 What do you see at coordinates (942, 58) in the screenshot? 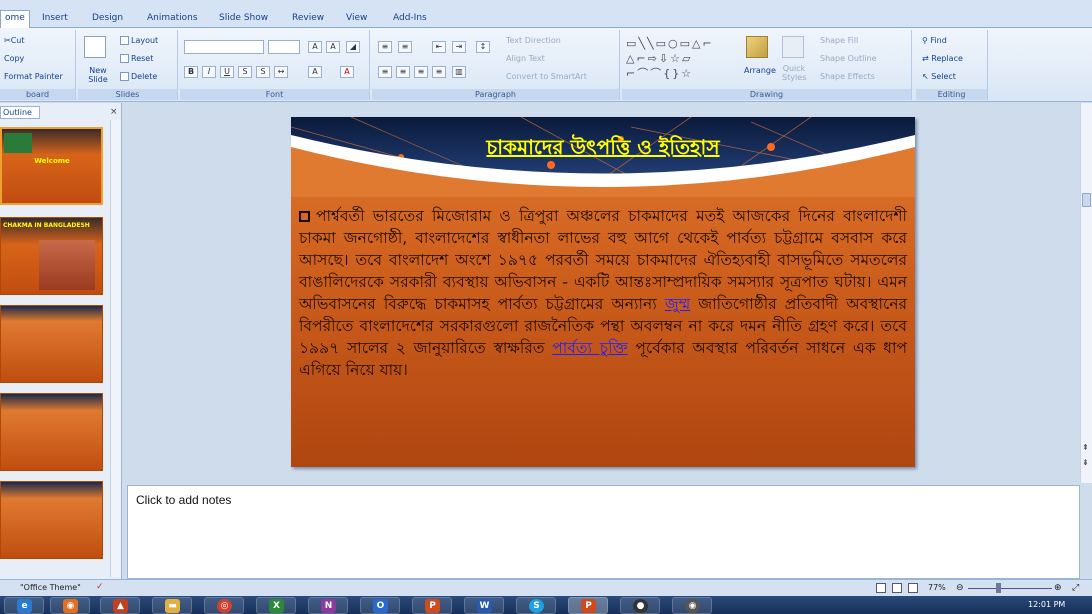
I see `replace-button: ⇄ Replace` at bounding box center [942, 58].